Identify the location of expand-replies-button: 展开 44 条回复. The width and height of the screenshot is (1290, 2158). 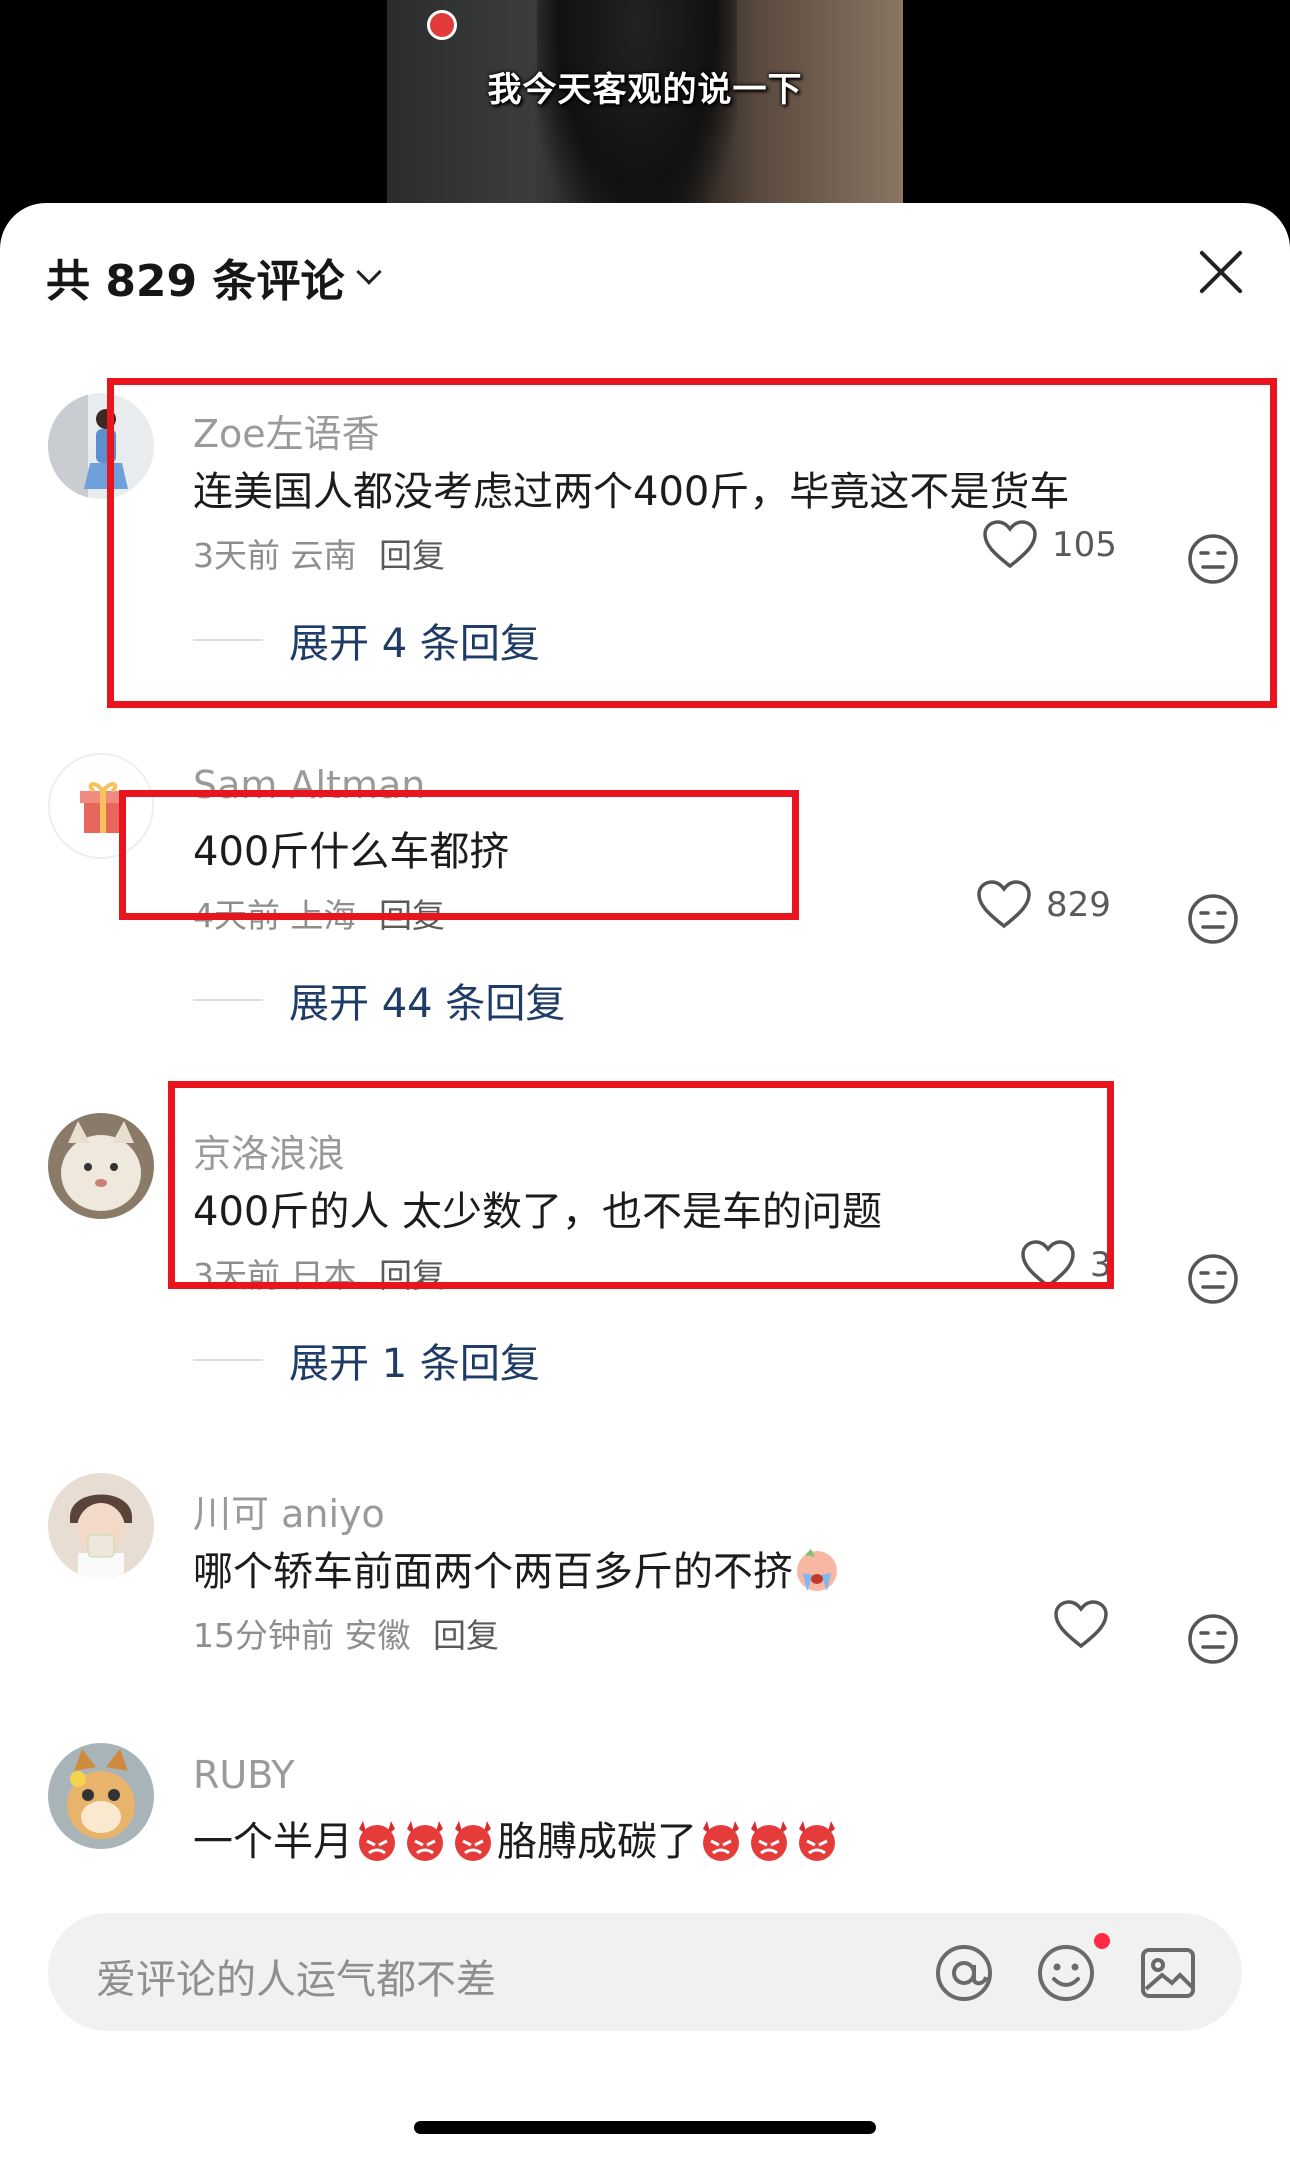
(379, 1000).